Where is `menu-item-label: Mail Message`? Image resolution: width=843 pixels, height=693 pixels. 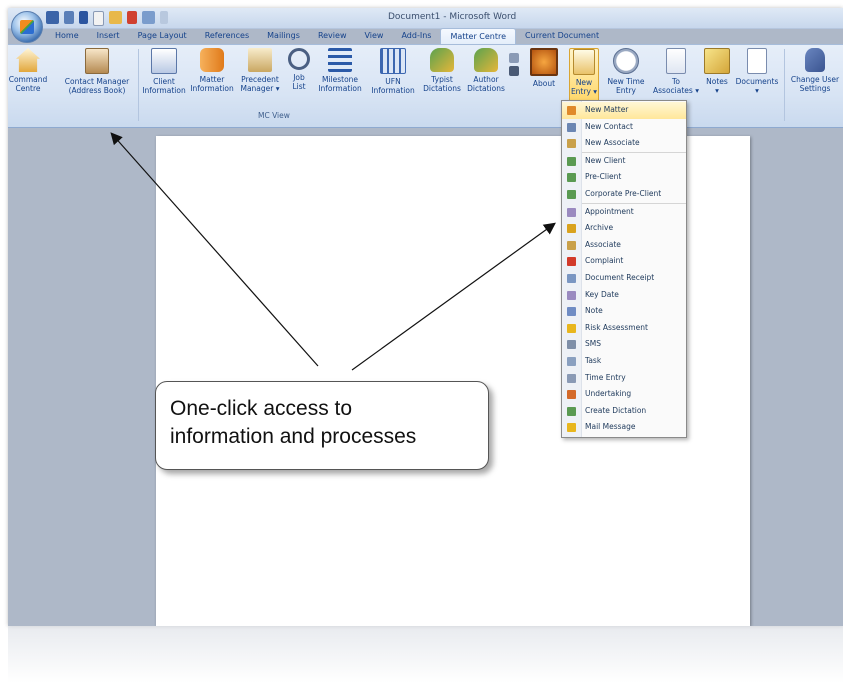
menu-item-label: Mail Message is located at coordinates (610, 427).